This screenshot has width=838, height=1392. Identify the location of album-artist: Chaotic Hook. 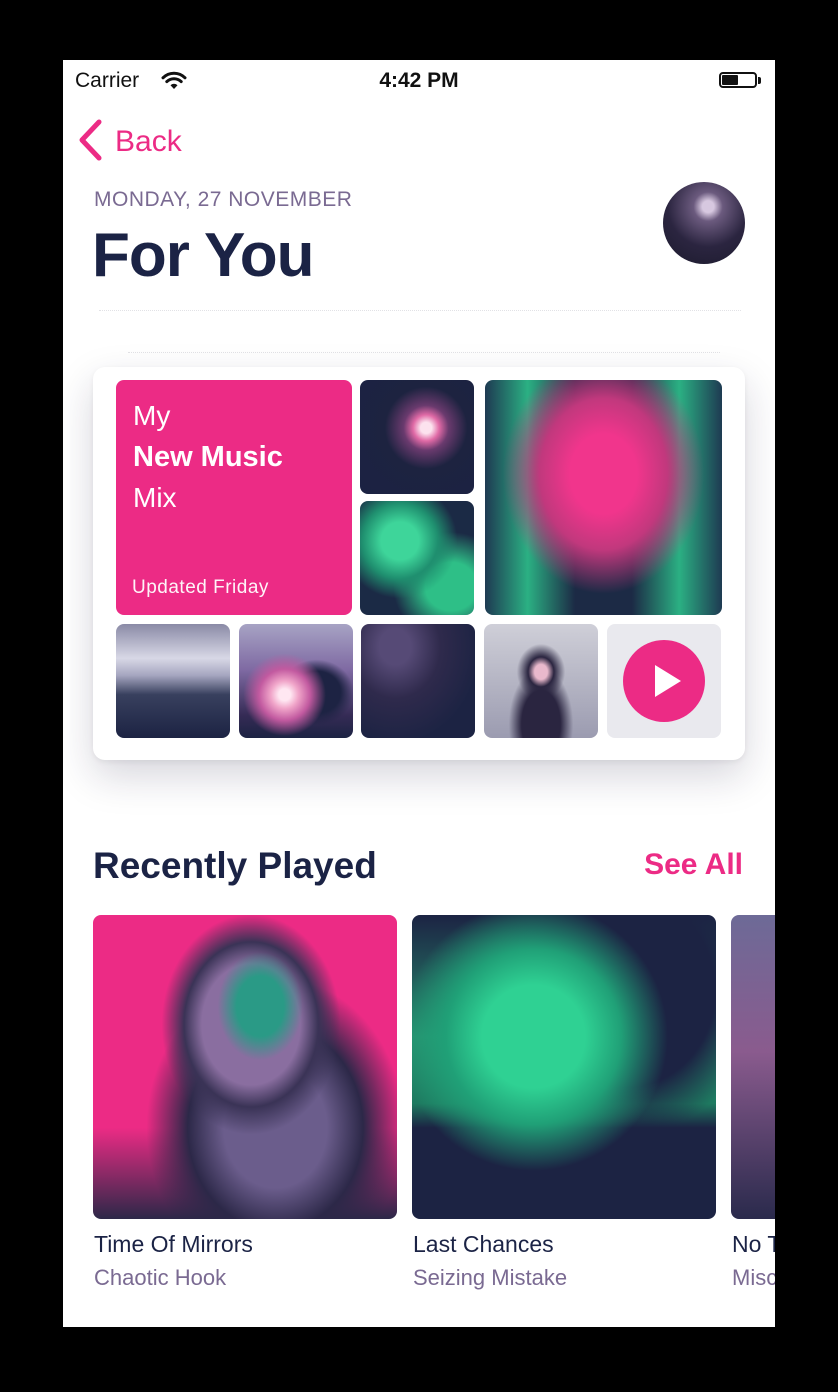
(160, 1277).